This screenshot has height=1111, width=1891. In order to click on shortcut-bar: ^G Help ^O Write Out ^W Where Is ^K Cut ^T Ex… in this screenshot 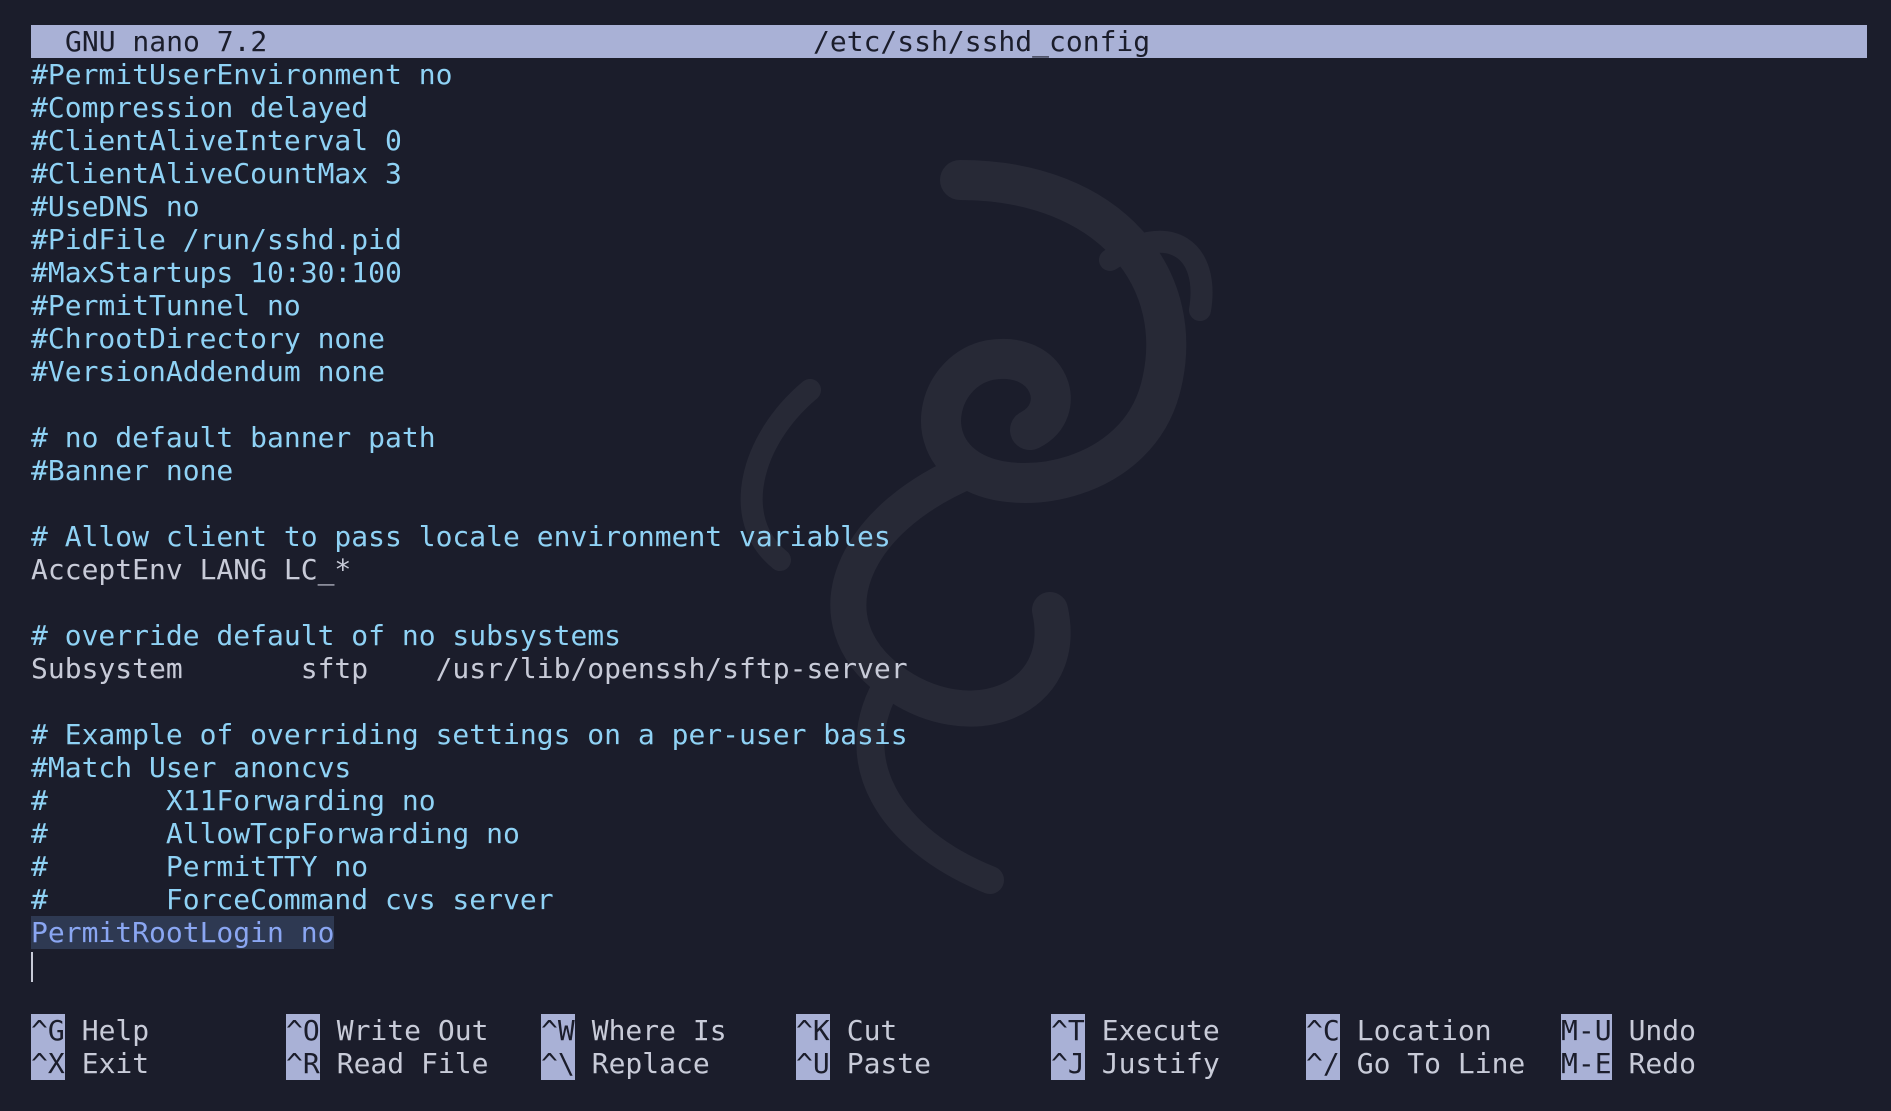, I will do `click(949, 1047)`.